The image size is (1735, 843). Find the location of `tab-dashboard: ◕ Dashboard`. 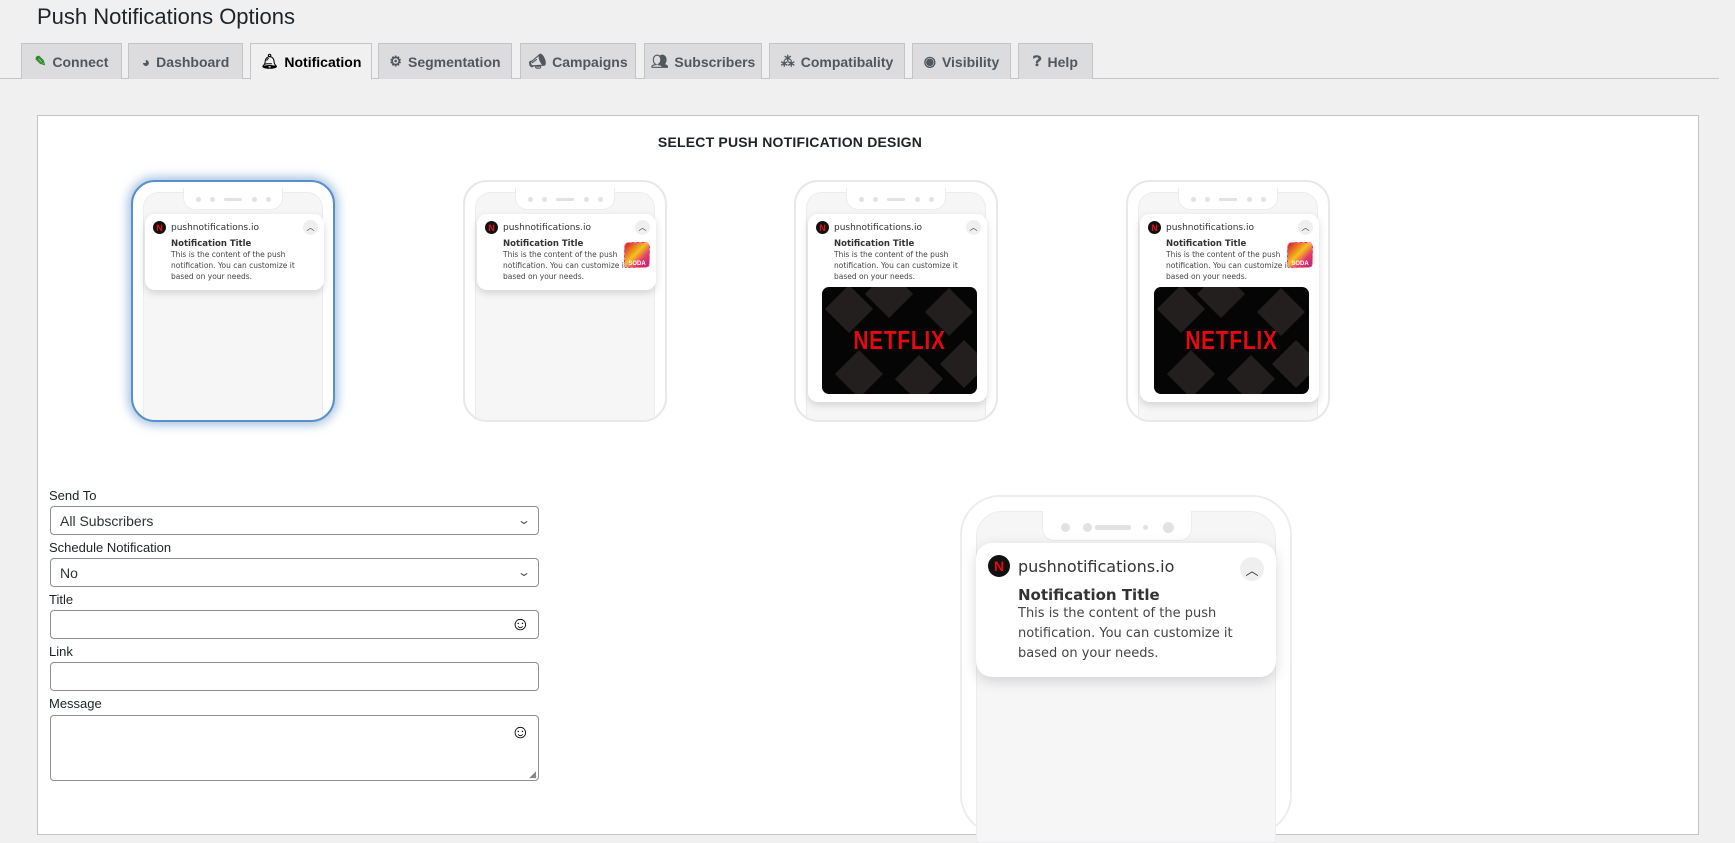

tab-dashboard: ◕ Dashboard is located at coordinates (185, 61).